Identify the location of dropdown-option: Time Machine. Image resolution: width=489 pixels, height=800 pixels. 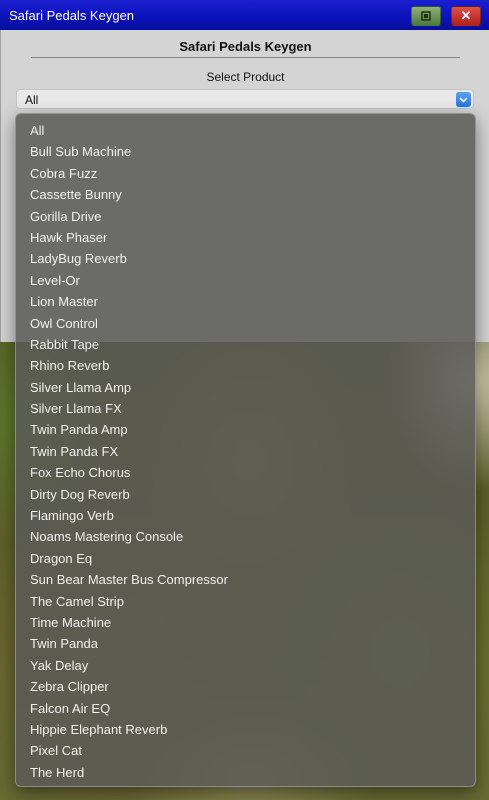
(245, 622).